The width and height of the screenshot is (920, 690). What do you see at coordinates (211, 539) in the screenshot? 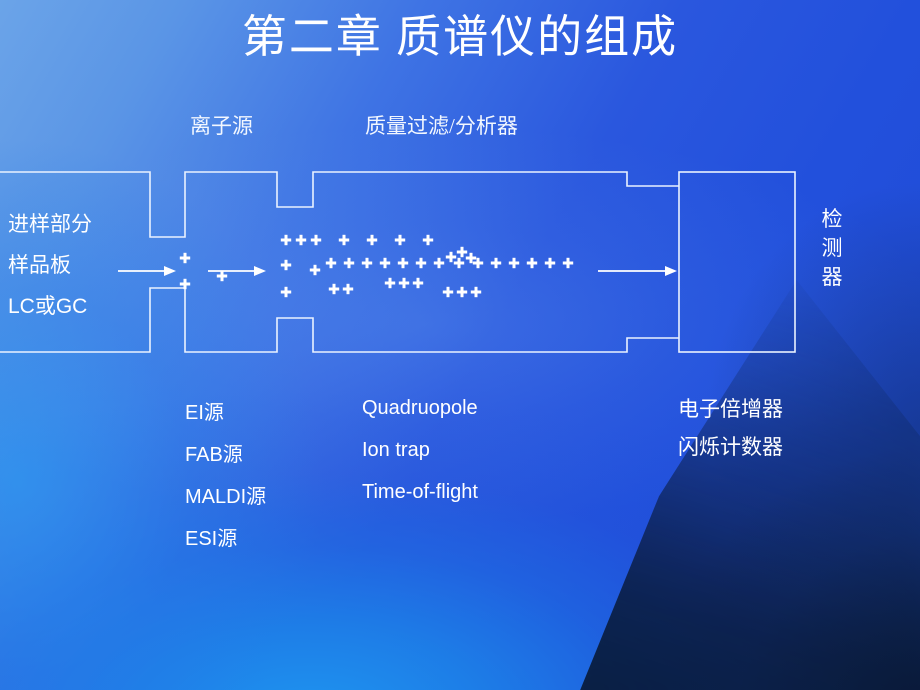
I see `list-item: ESI源` at bounding box center [211, 539].